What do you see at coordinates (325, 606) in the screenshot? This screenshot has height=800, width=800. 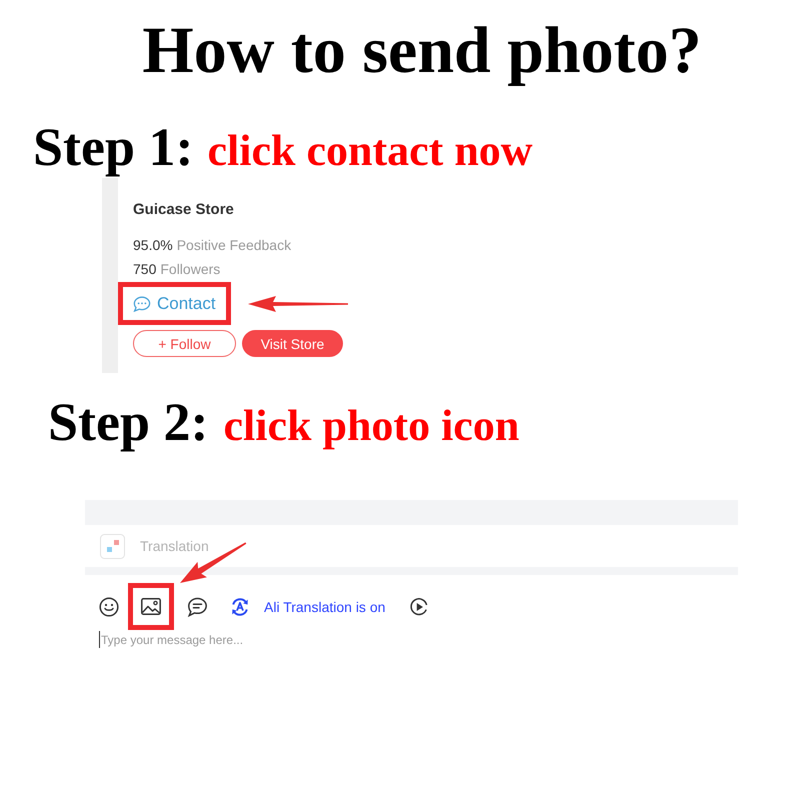 I see `translation-status: Ali Translation is on` at bounding box center [325, 606].